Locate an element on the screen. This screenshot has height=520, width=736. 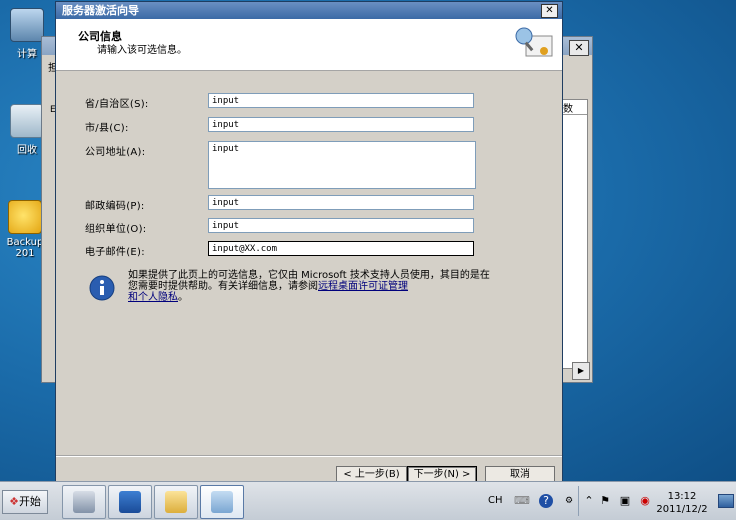
address-textarea: input is located at coordinates (342, 165).